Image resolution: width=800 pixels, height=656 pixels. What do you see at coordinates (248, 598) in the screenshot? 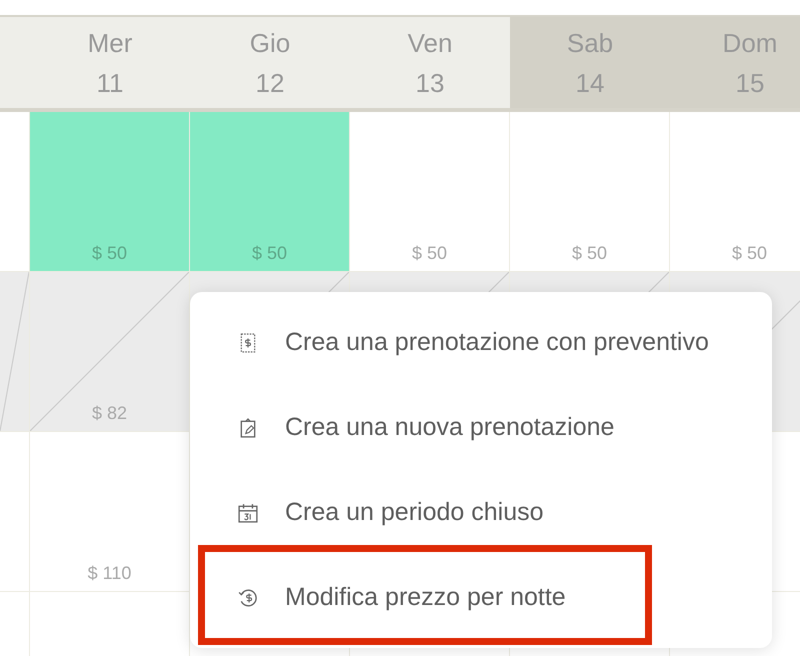
I see `dollar-circle-icon` at bounding box center [248, 598].